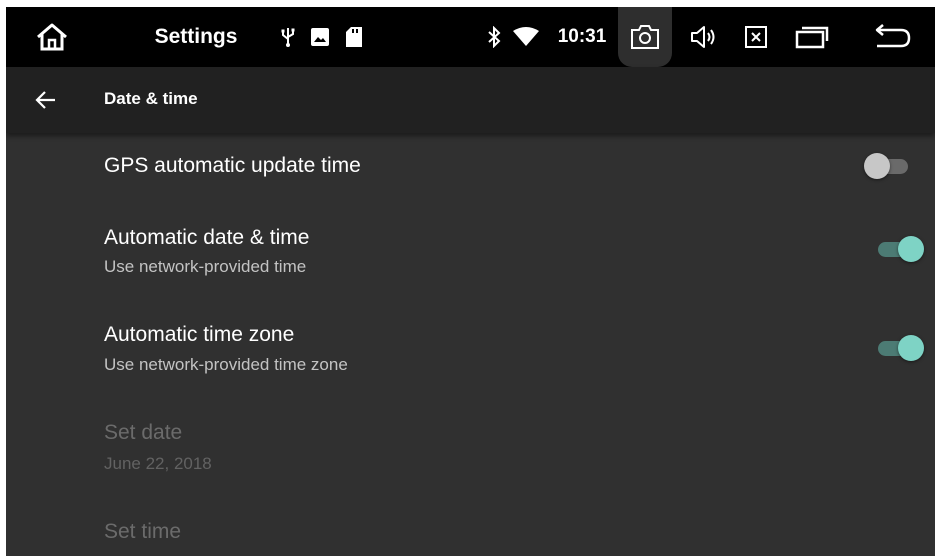 The width and height of the screenshot is (941, 556). I want to click on arrow-left-icon, so click(45, 100).